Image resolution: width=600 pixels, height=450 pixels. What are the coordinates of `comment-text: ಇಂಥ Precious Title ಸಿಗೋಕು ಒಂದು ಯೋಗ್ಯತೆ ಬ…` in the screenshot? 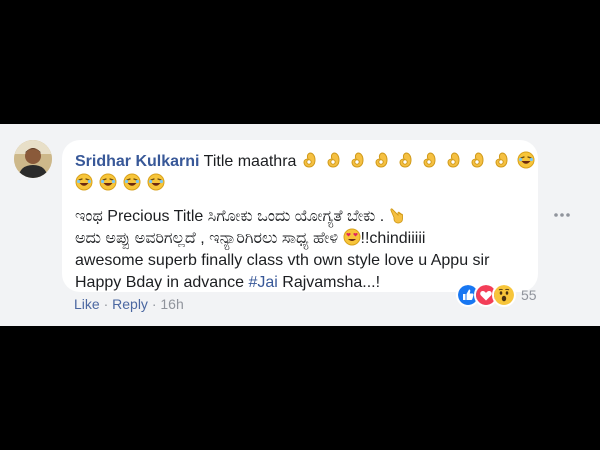 It's located at (230, 216).